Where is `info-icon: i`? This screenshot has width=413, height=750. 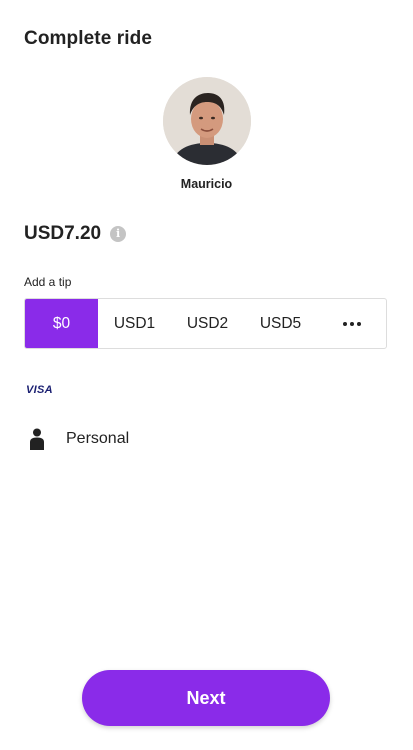
info-icon: i is located at coordinates (118, 234).